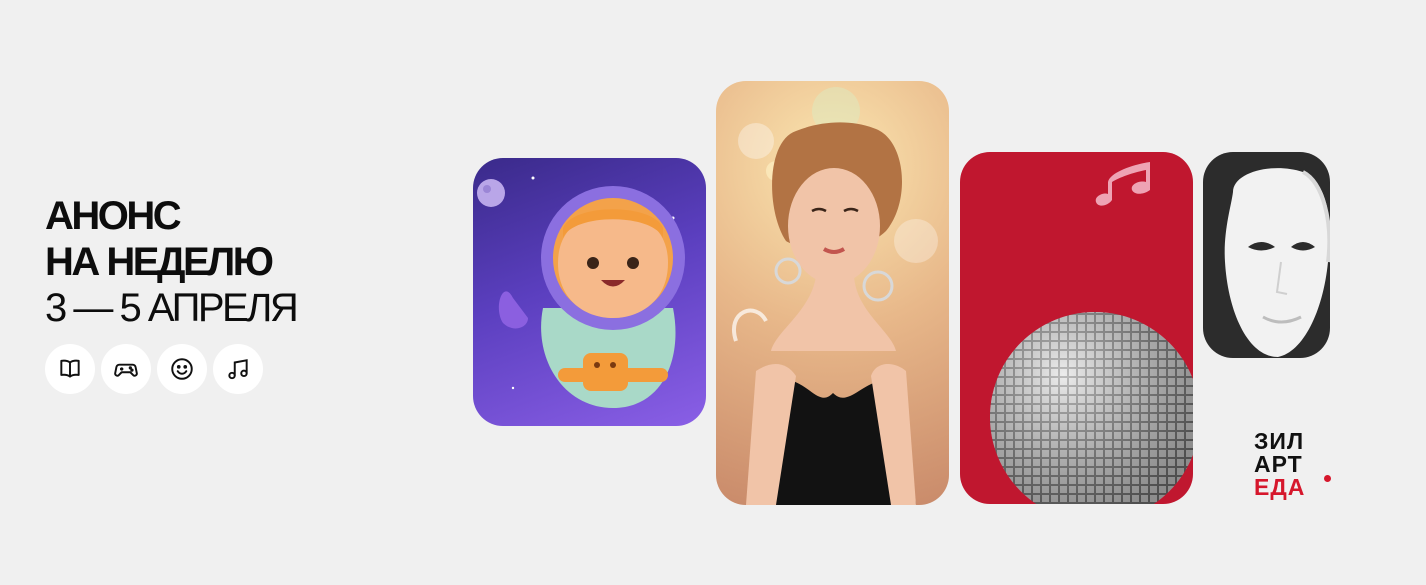  What do you see at coordinates (1280, 487) in the screenshot?
I see `logo-line-3: ЕДА` at bounding box center [1280, 487].